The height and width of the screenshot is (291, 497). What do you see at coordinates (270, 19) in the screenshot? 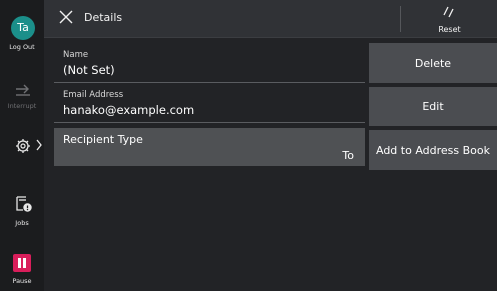
I see `header-bar: Details Reset` at bounding box center [270, 19].